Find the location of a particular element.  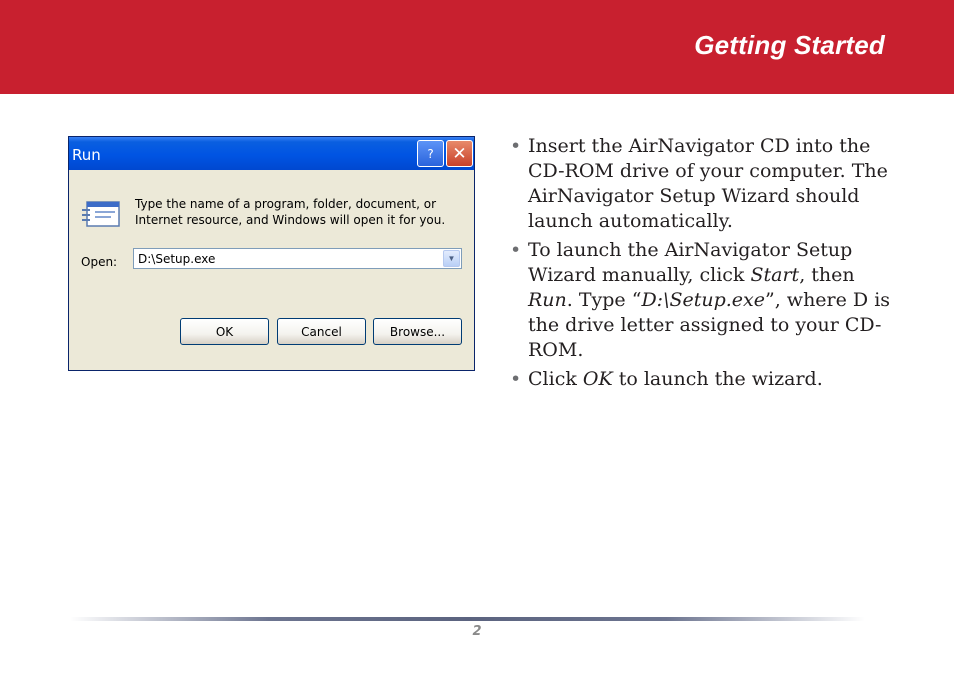

footer-divider is located at coordinates (467, 619).